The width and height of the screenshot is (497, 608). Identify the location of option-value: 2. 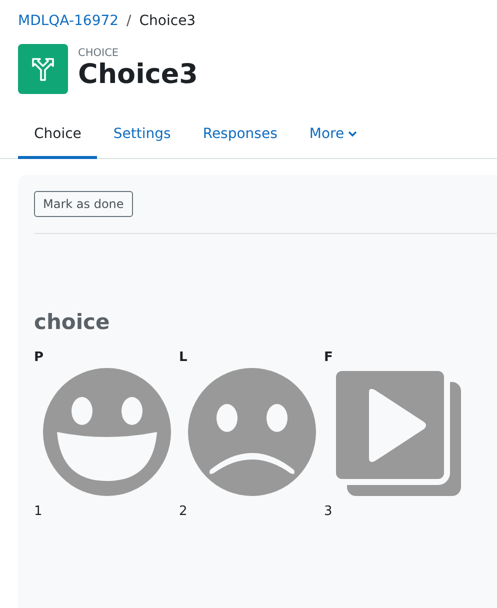
(183, 511).